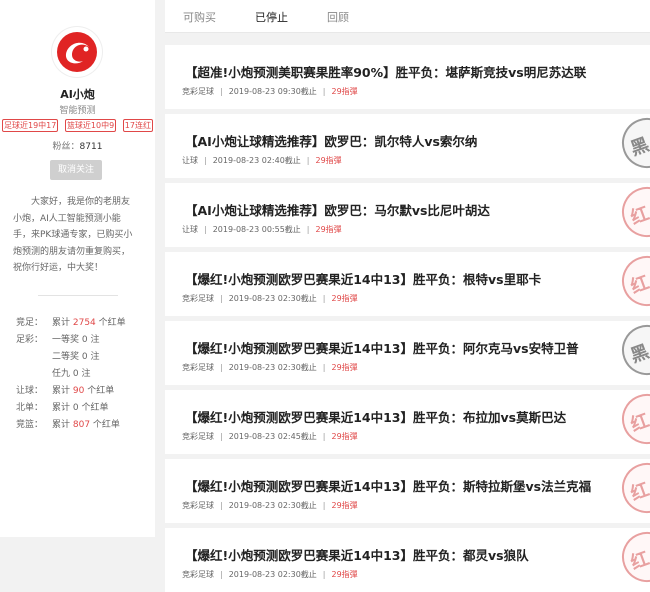  What do you see at coordinates (80, 408) in the screenshot?
I see `stat-value: 累计 0 个红单` at bounding box center [80, 408].